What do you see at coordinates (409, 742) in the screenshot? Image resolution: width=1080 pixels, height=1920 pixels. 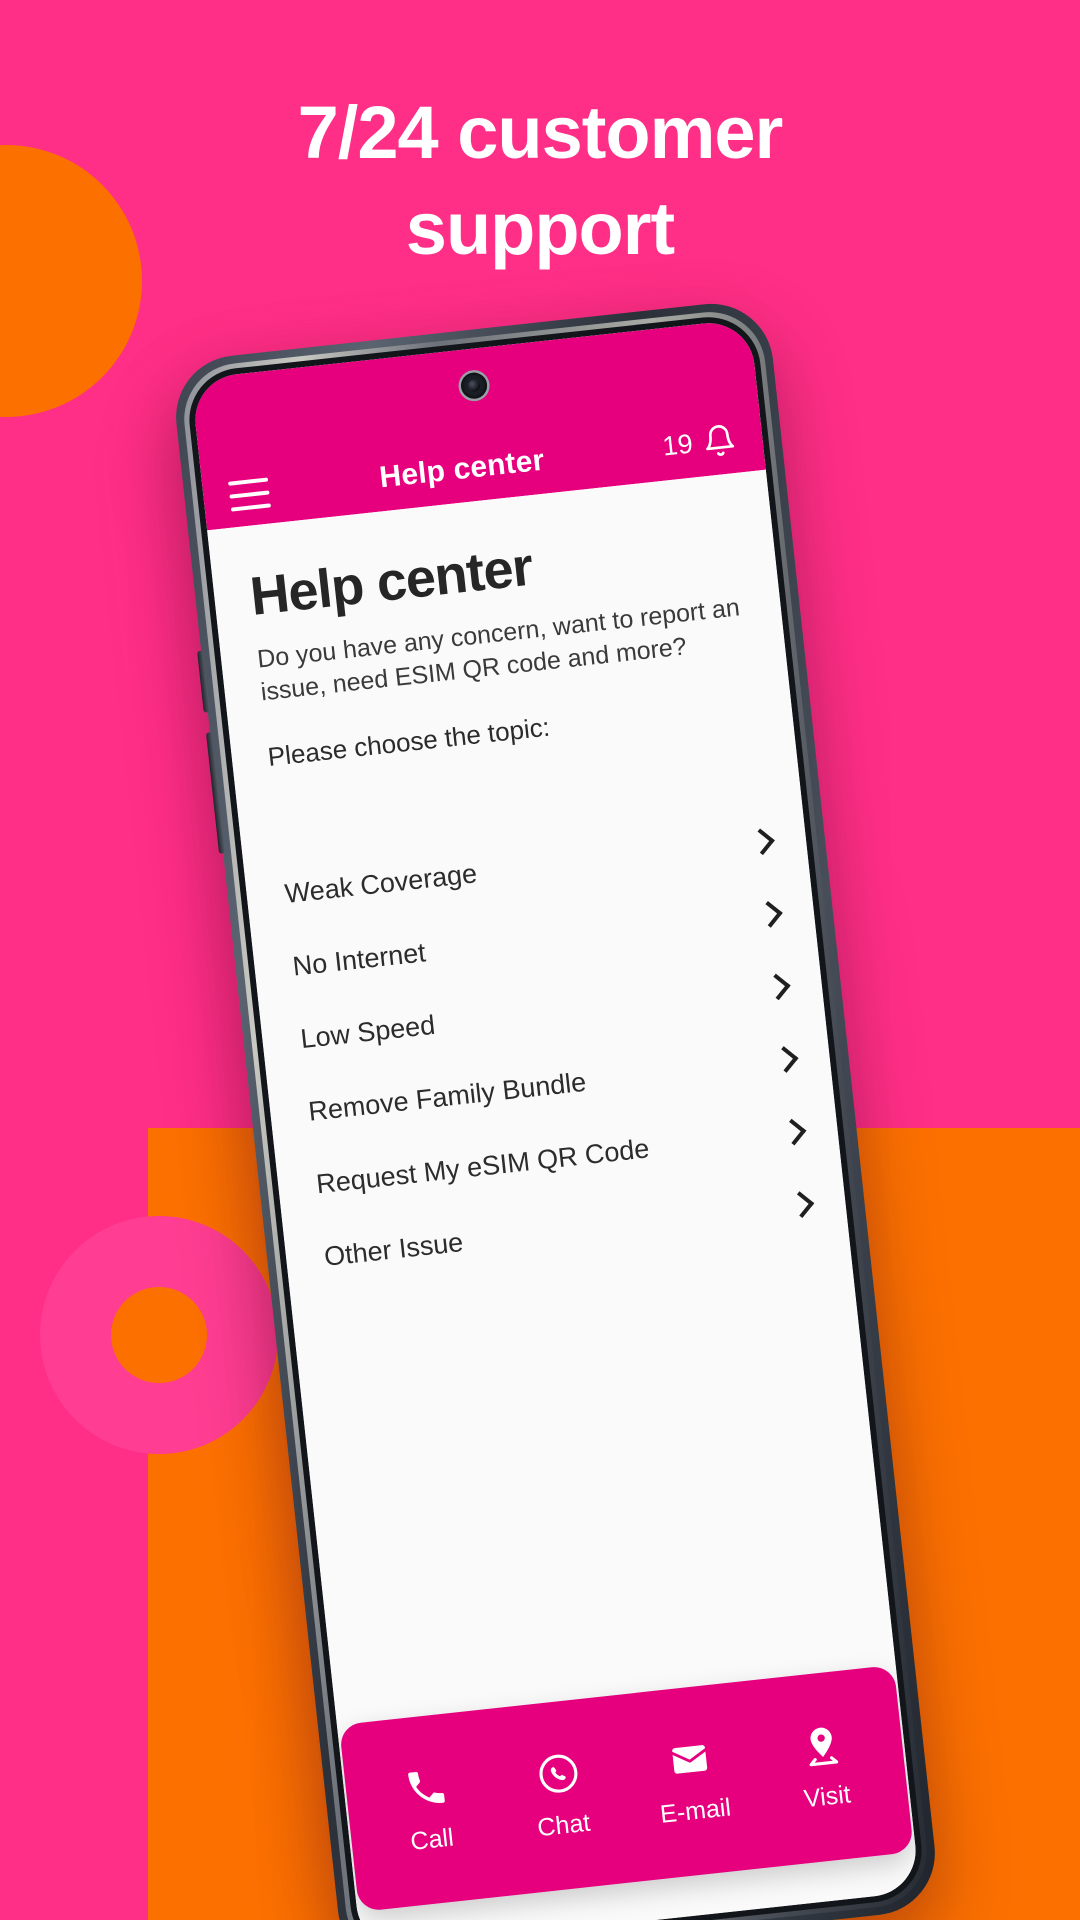 I see `choose-topic-label: Please choose the topic:` at bounding box center [409, 742].